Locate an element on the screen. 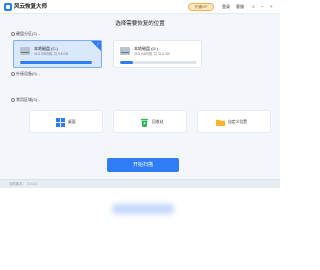 Image resolution: width=320 pixels, height=270 pixels. location-label: 桌面 is located at coordinates (72, 122).